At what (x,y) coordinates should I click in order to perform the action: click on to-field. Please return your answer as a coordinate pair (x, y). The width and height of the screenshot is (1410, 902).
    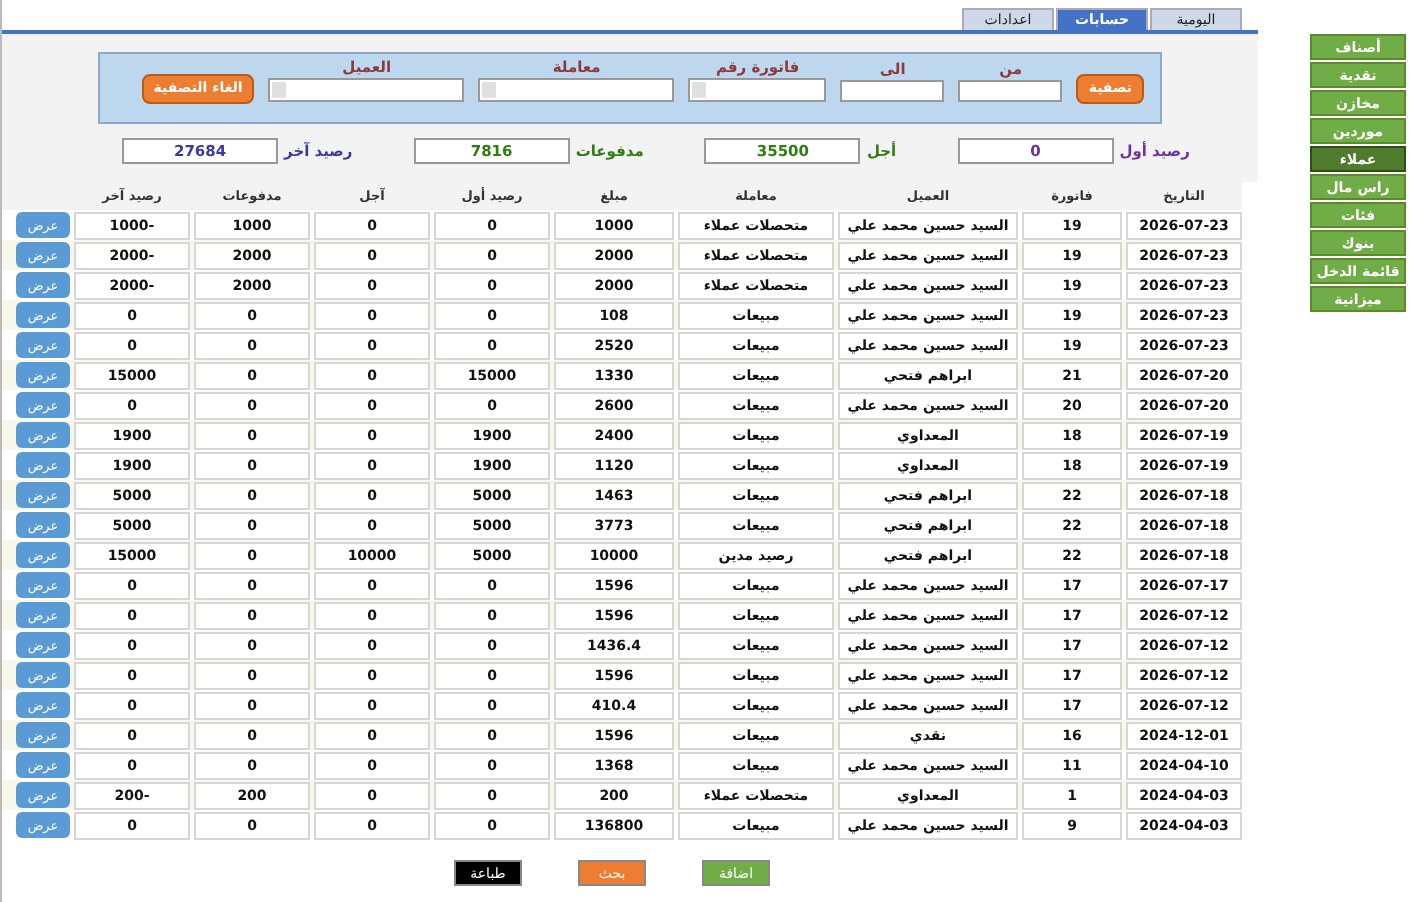
    Looking at the image, I should click on (892, 90).